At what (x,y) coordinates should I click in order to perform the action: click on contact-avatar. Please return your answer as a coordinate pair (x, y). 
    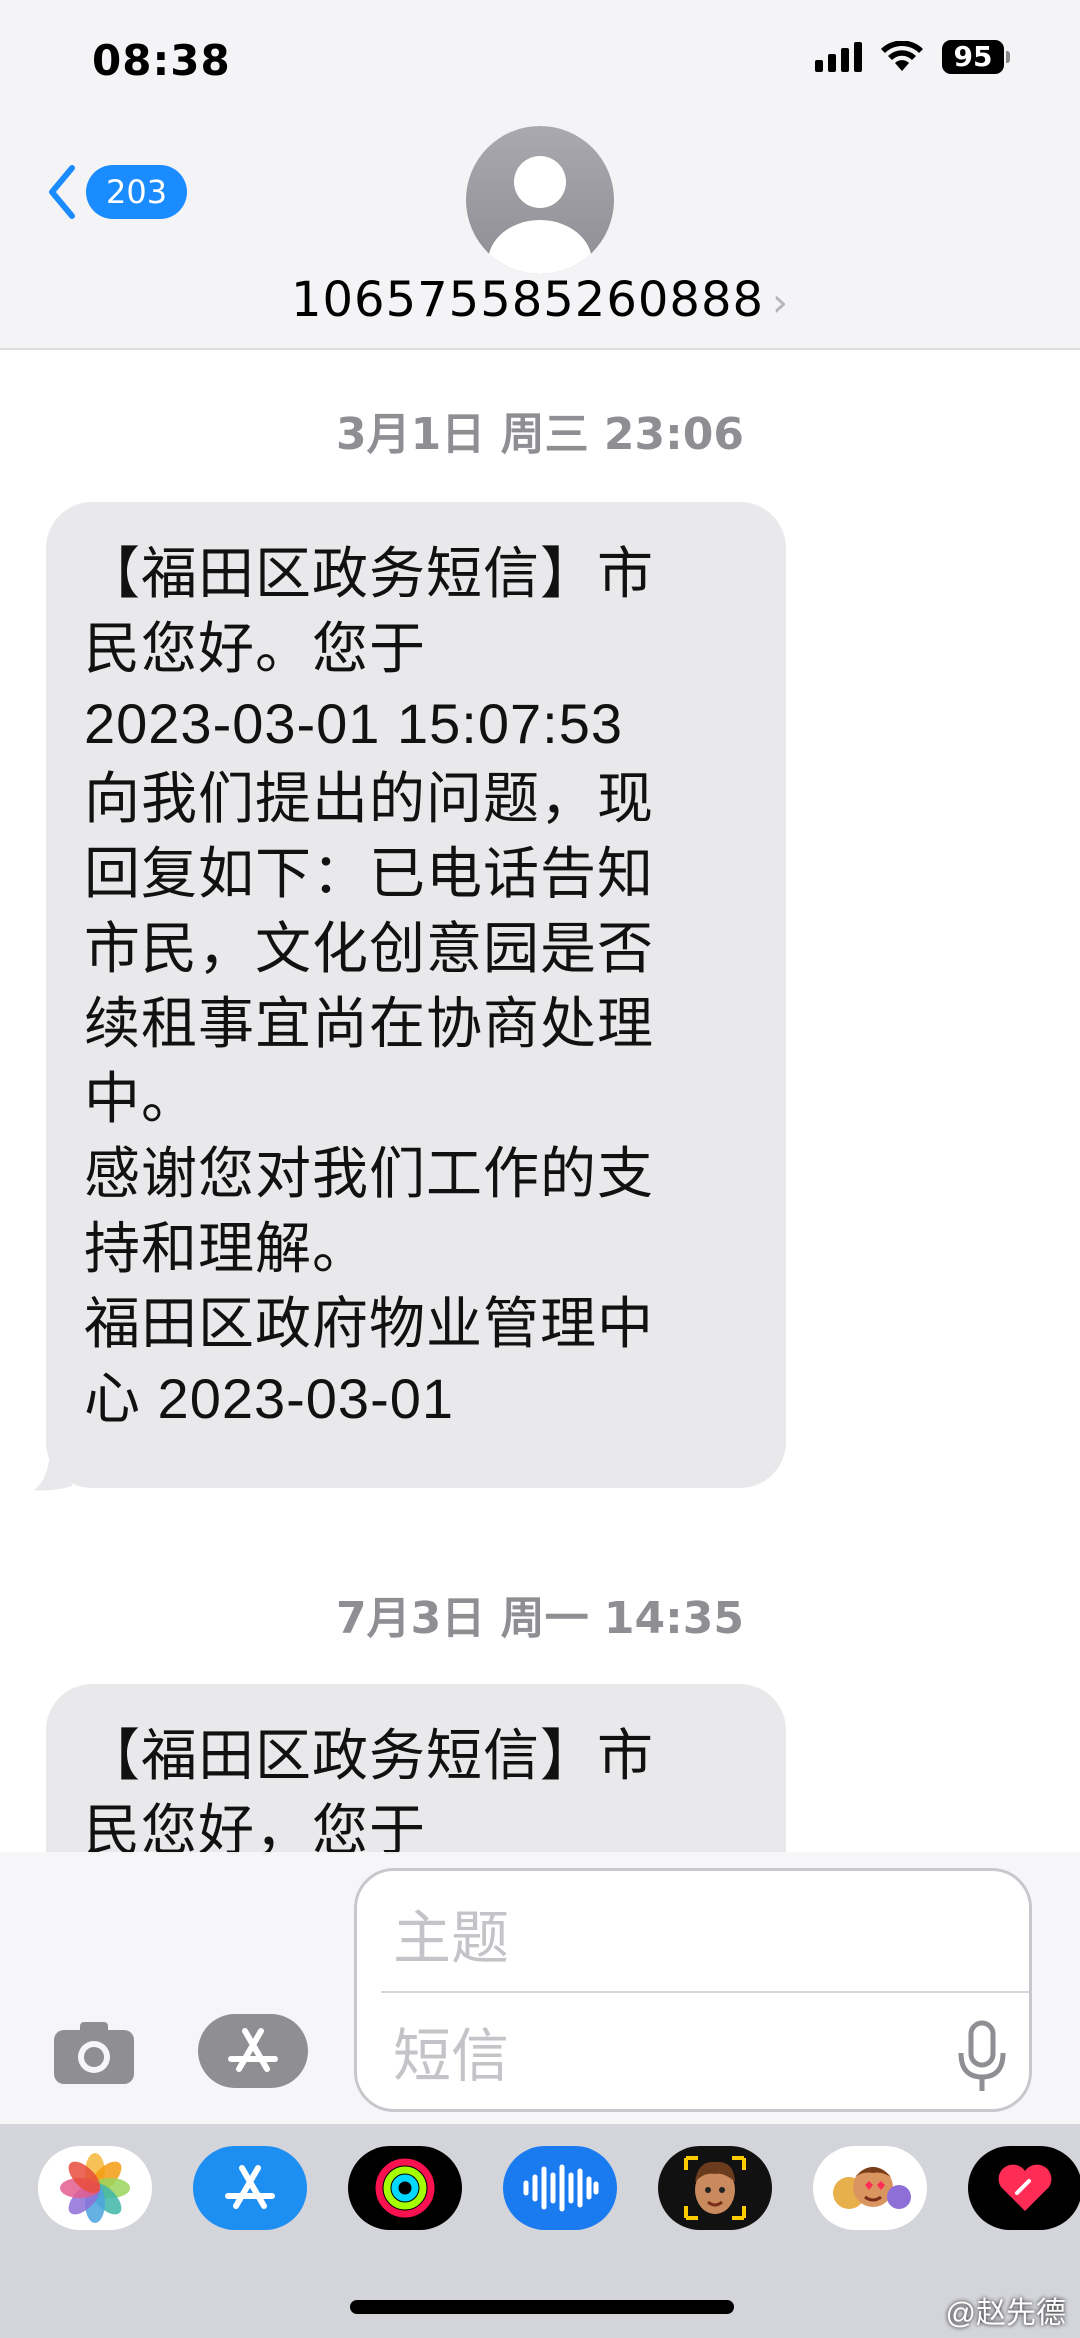
    Looking at the image, I should click on (540, 200).